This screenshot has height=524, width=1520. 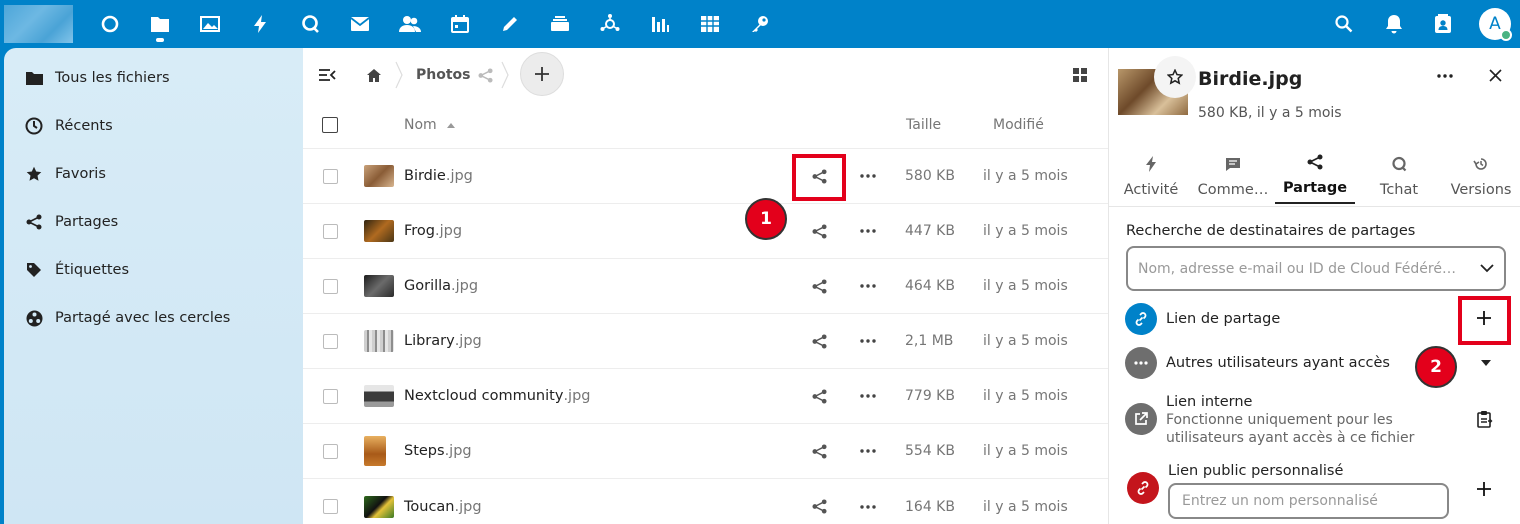 I want to click on files-icon, so click(x=160, y=26).